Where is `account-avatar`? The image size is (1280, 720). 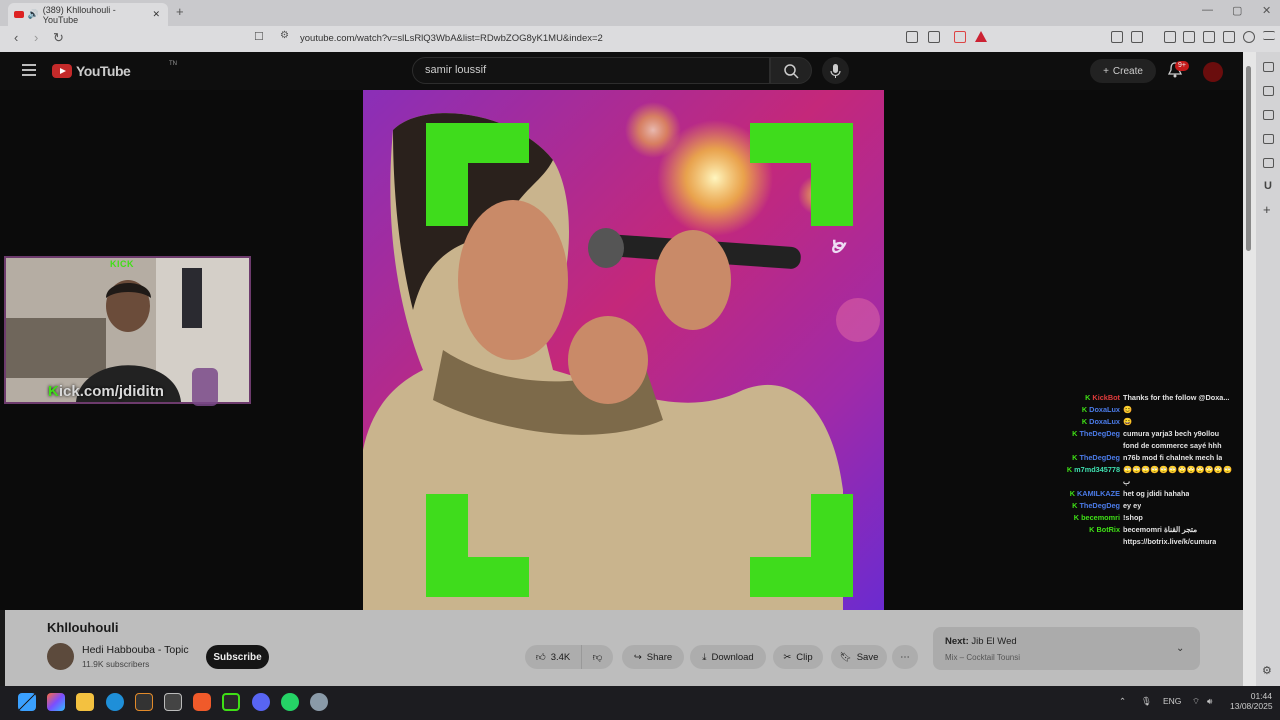 account-avatar is located at coordinates (1213, 72).